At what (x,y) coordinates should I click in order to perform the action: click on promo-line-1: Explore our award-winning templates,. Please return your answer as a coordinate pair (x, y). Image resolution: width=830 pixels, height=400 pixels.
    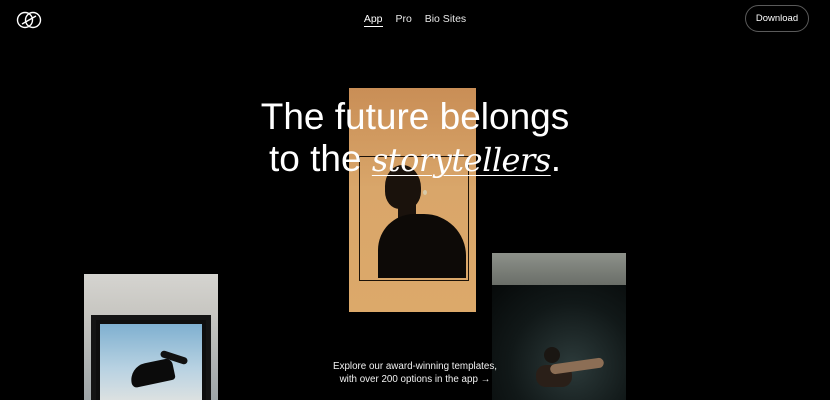
    Looking at the image, I should click on (415, 366).